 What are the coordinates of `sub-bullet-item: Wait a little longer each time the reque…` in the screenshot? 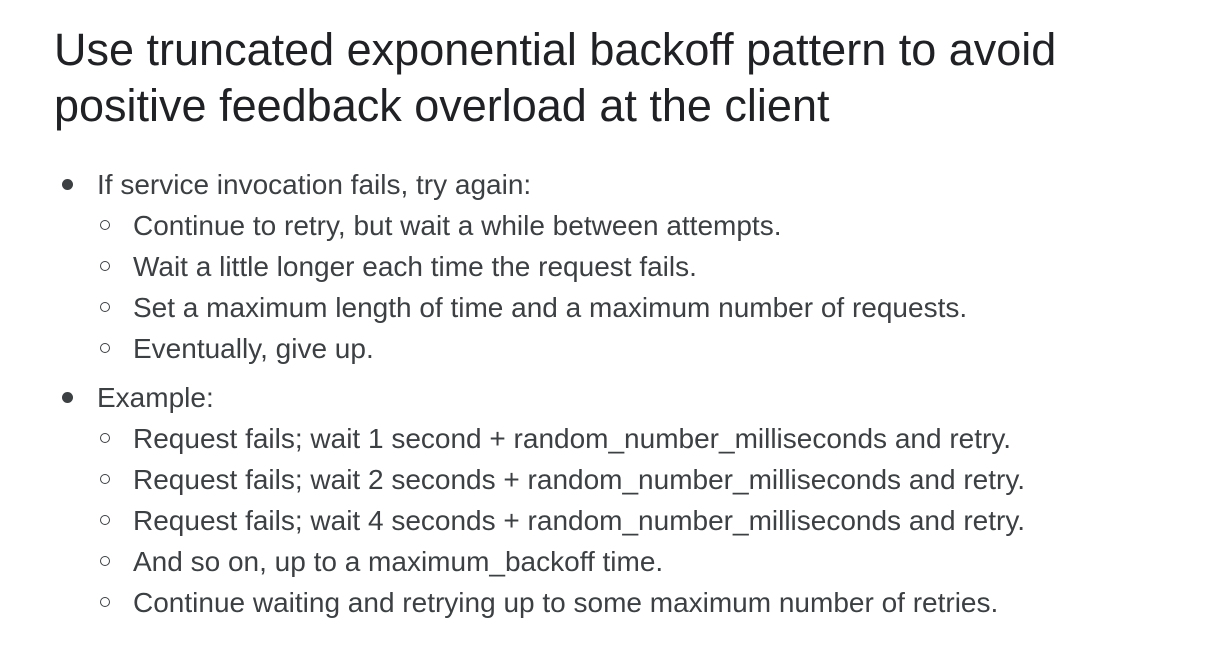 It's located at (609, 266).